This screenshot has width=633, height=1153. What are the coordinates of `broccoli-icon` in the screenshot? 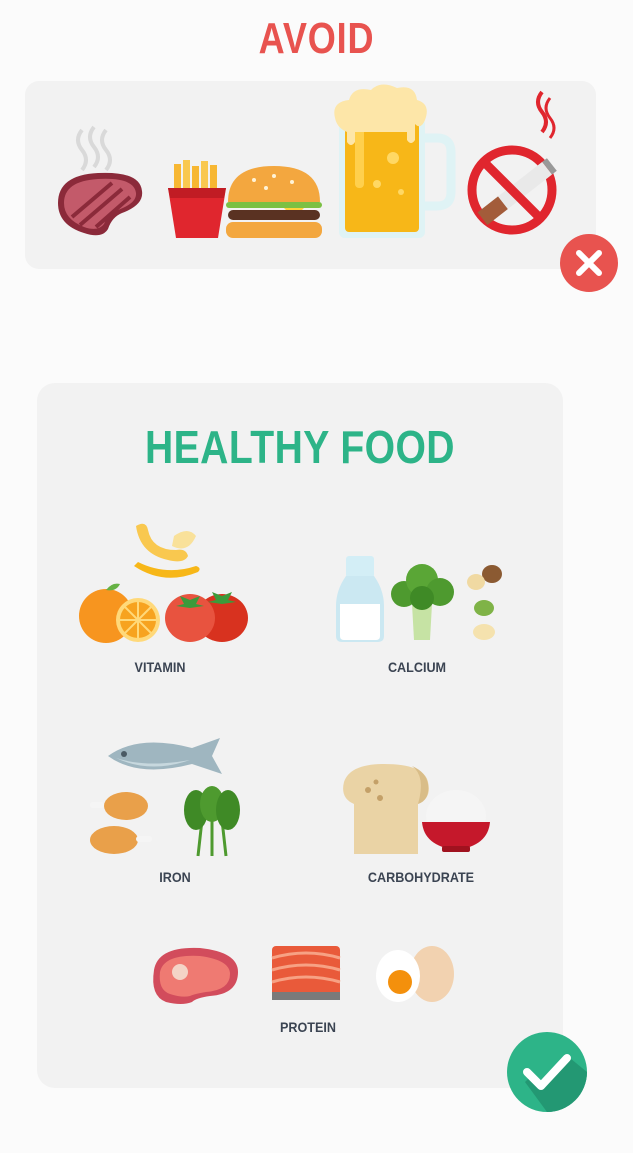 It's located at (422, 602).